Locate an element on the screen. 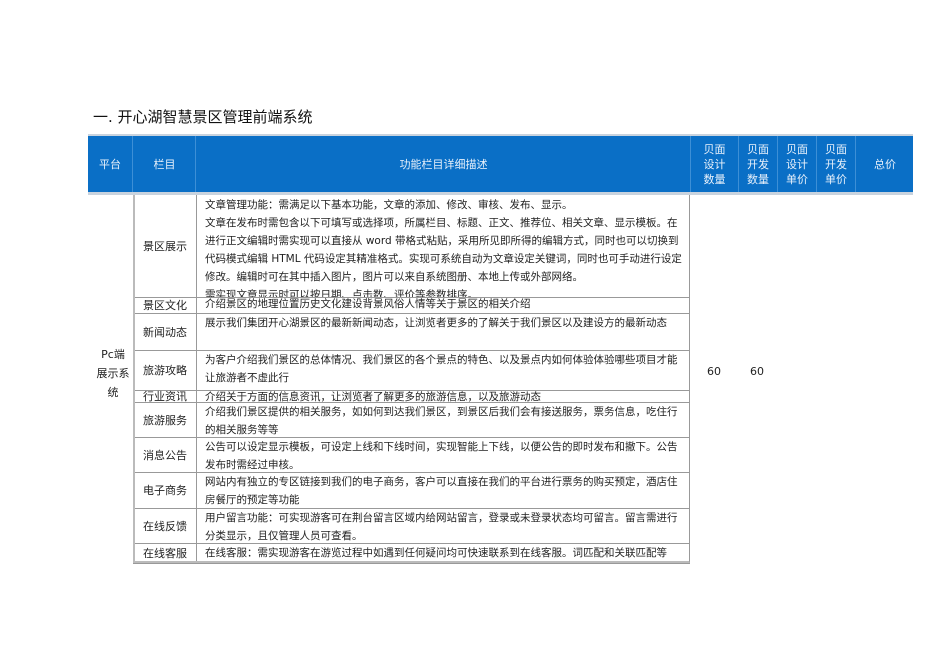  design-qty: 60 is located at coordinates (714, 371).